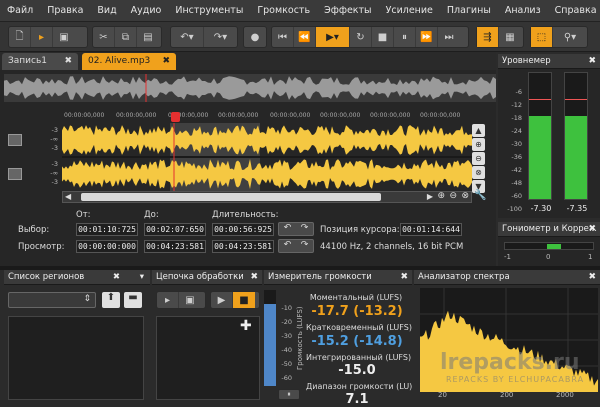  I want to click on selection-to-field: 00:02:07:650, so click(175, 229).